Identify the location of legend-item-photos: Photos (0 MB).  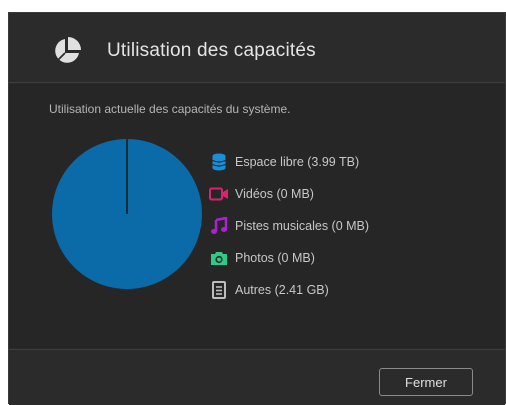
(339, 258).